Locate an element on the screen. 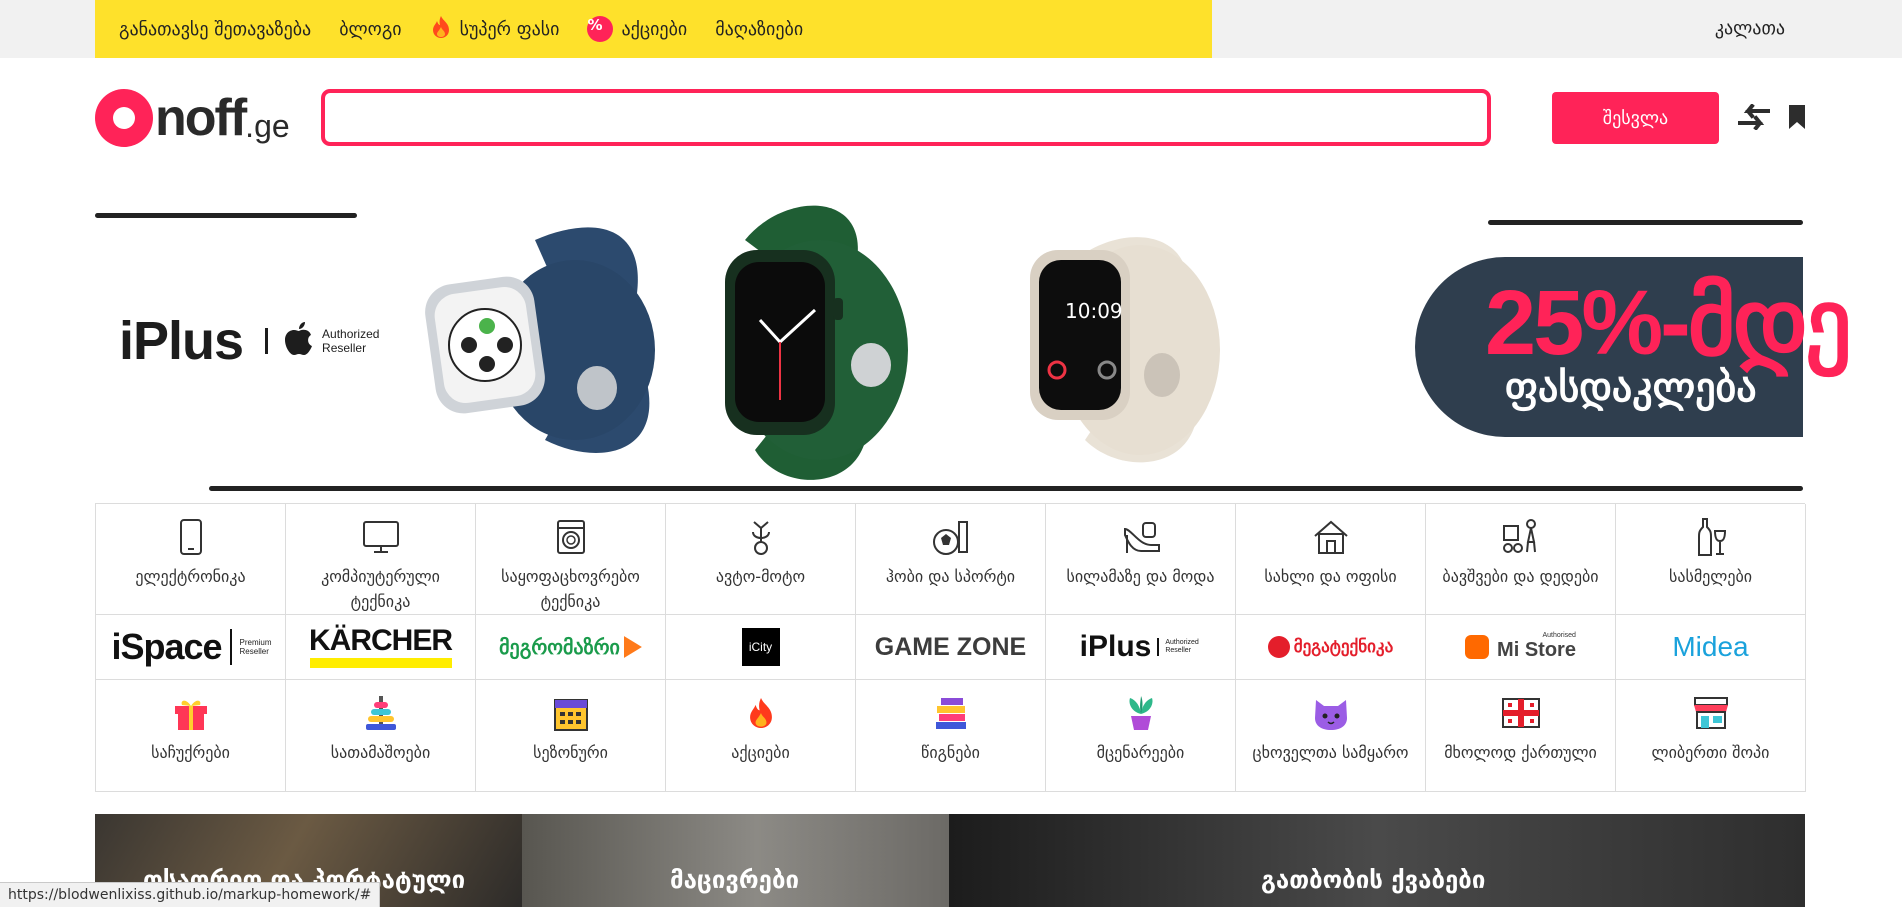 This screenshot has height=907, width=1902. brand-name: iSpace is located at coordinates (166, 646).